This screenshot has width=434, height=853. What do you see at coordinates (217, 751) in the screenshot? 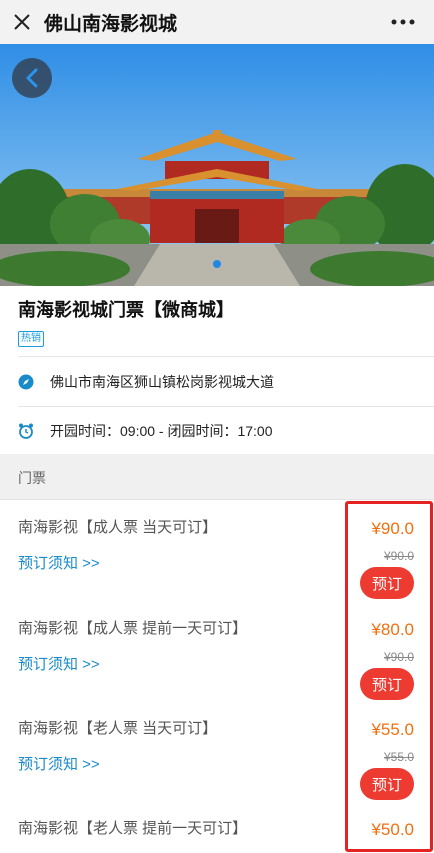
I see `ticket-item: 南海影视【老人票 当天可订】 预订须知 >> ¥55.0 ¥55.0 预订` at bounding box center [217, 751].